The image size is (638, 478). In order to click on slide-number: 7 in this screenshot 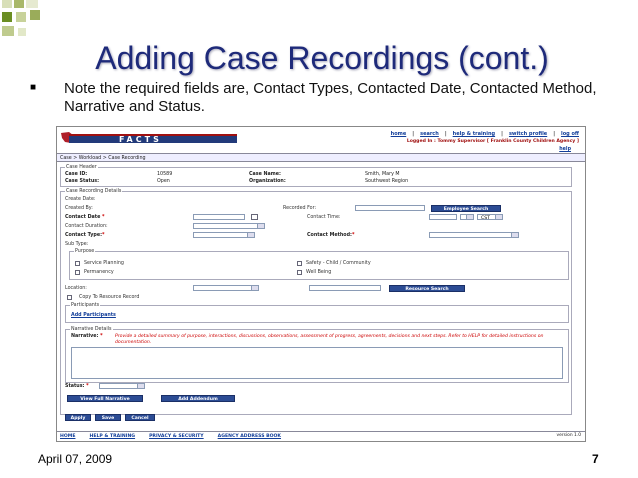, I will do `click(595, 459)`.